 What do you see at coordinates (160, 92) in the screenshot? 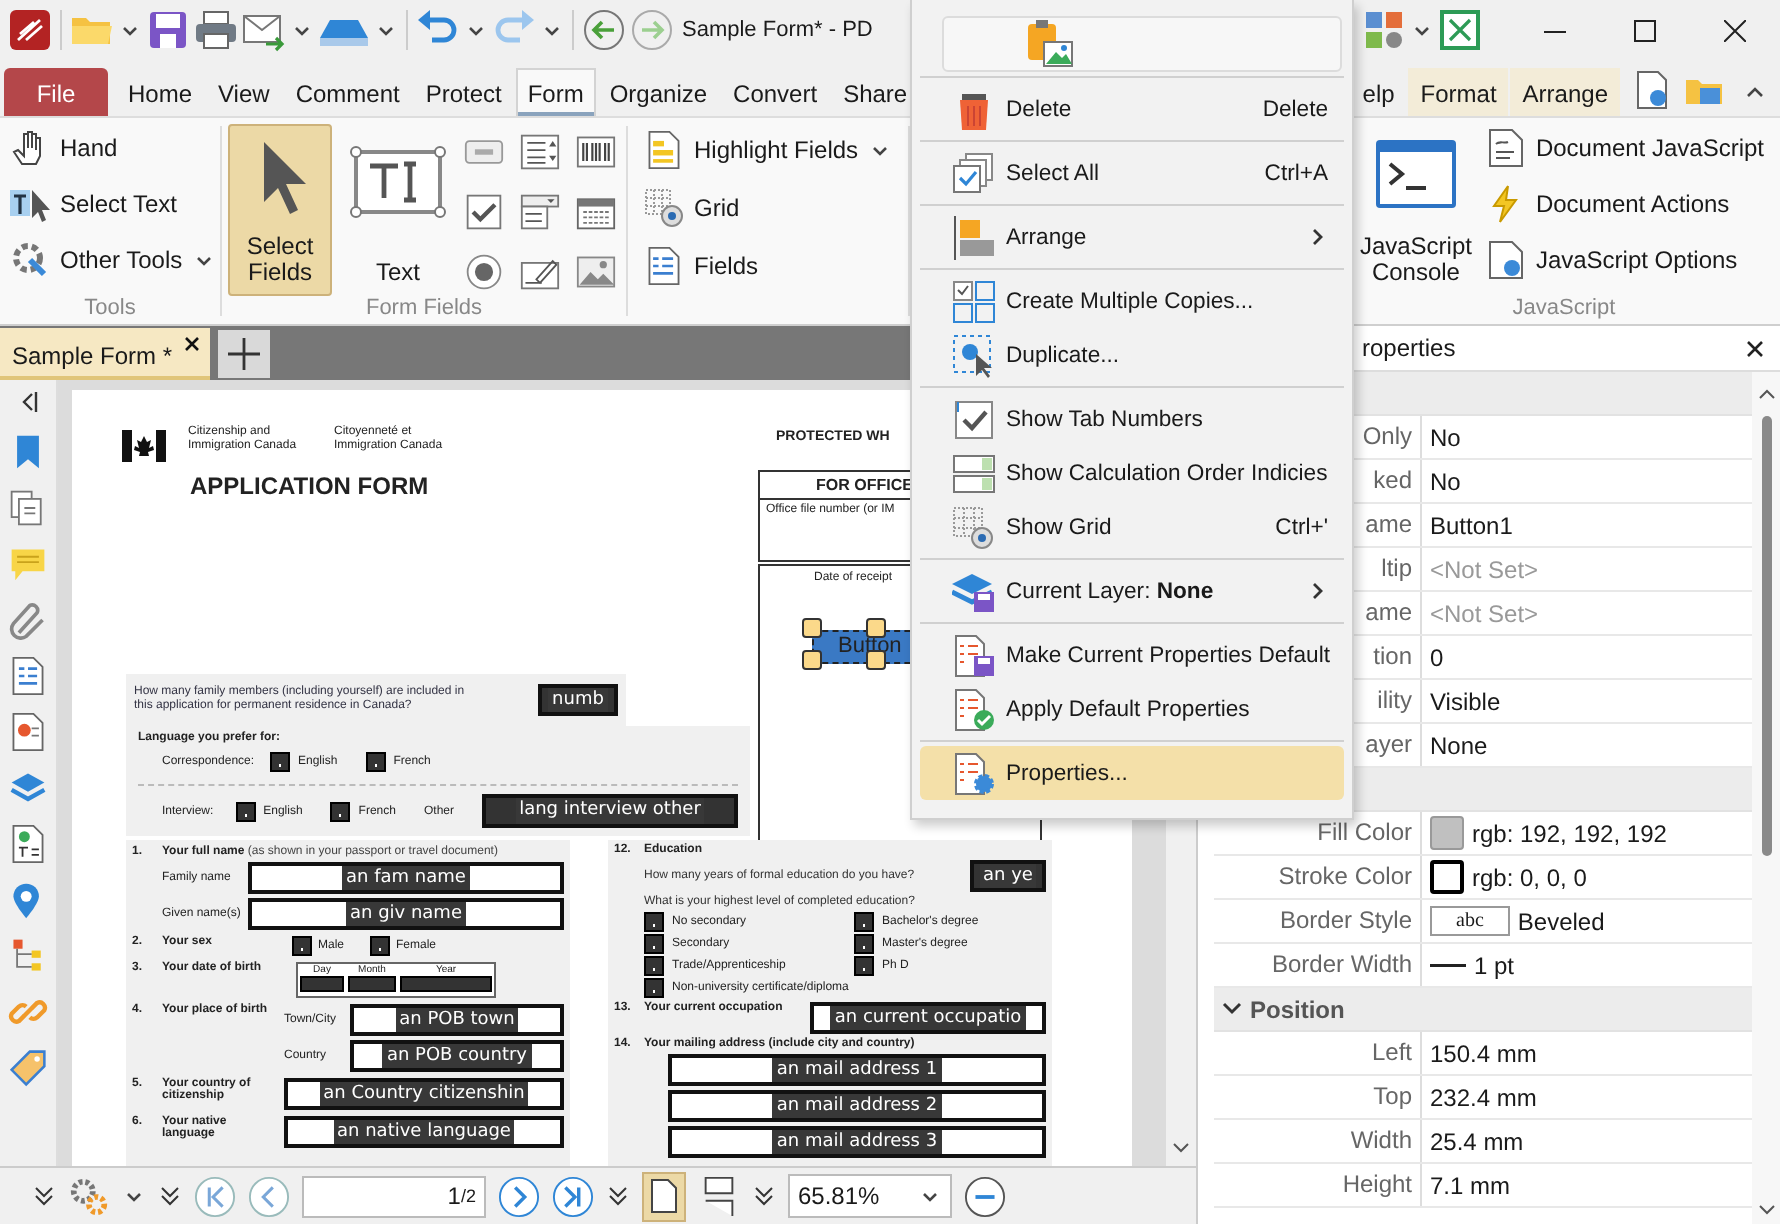
I see `ribbon-tab: Home` at bounding box center [160, 92].